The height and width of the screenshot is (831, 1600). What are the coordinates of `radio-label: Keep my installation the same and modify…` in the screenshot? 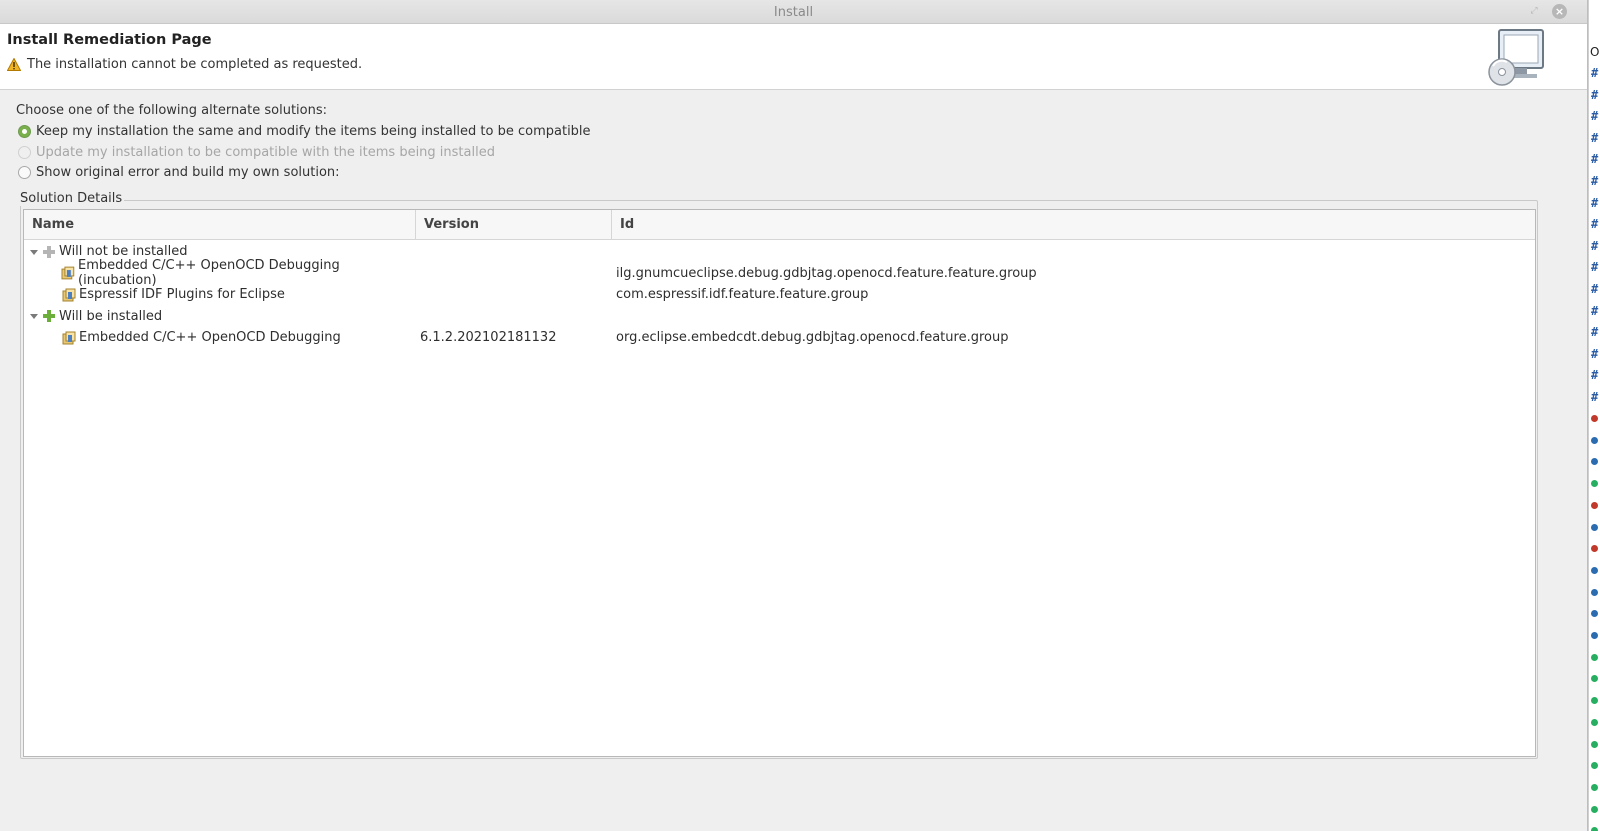 It's located at (313, 131).